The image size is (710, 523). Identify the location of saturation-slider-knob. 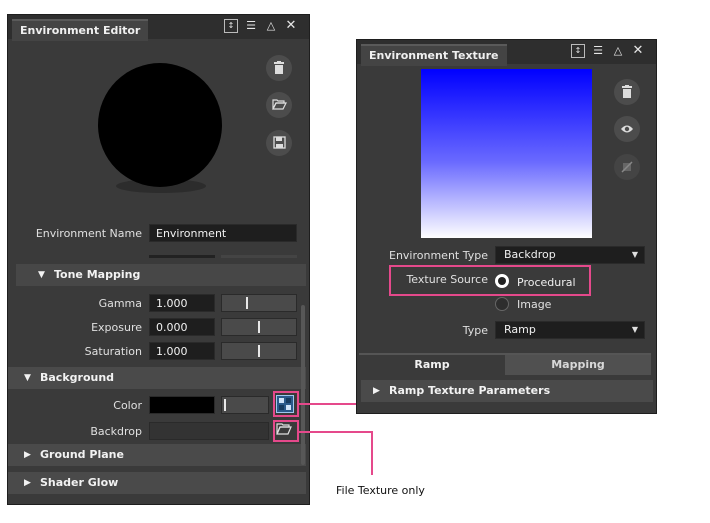
(259, 351).